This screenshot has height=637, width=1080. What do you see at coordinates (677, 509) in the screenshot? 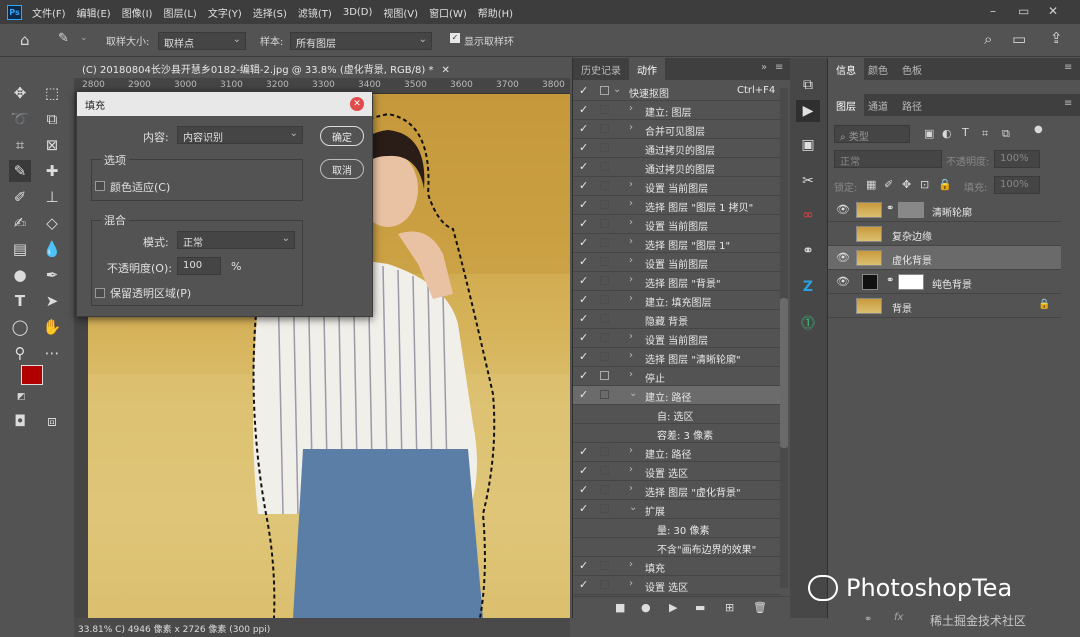
I see `action-row: ✓ ⌄ 扩展` at bounding box center [677, 509].